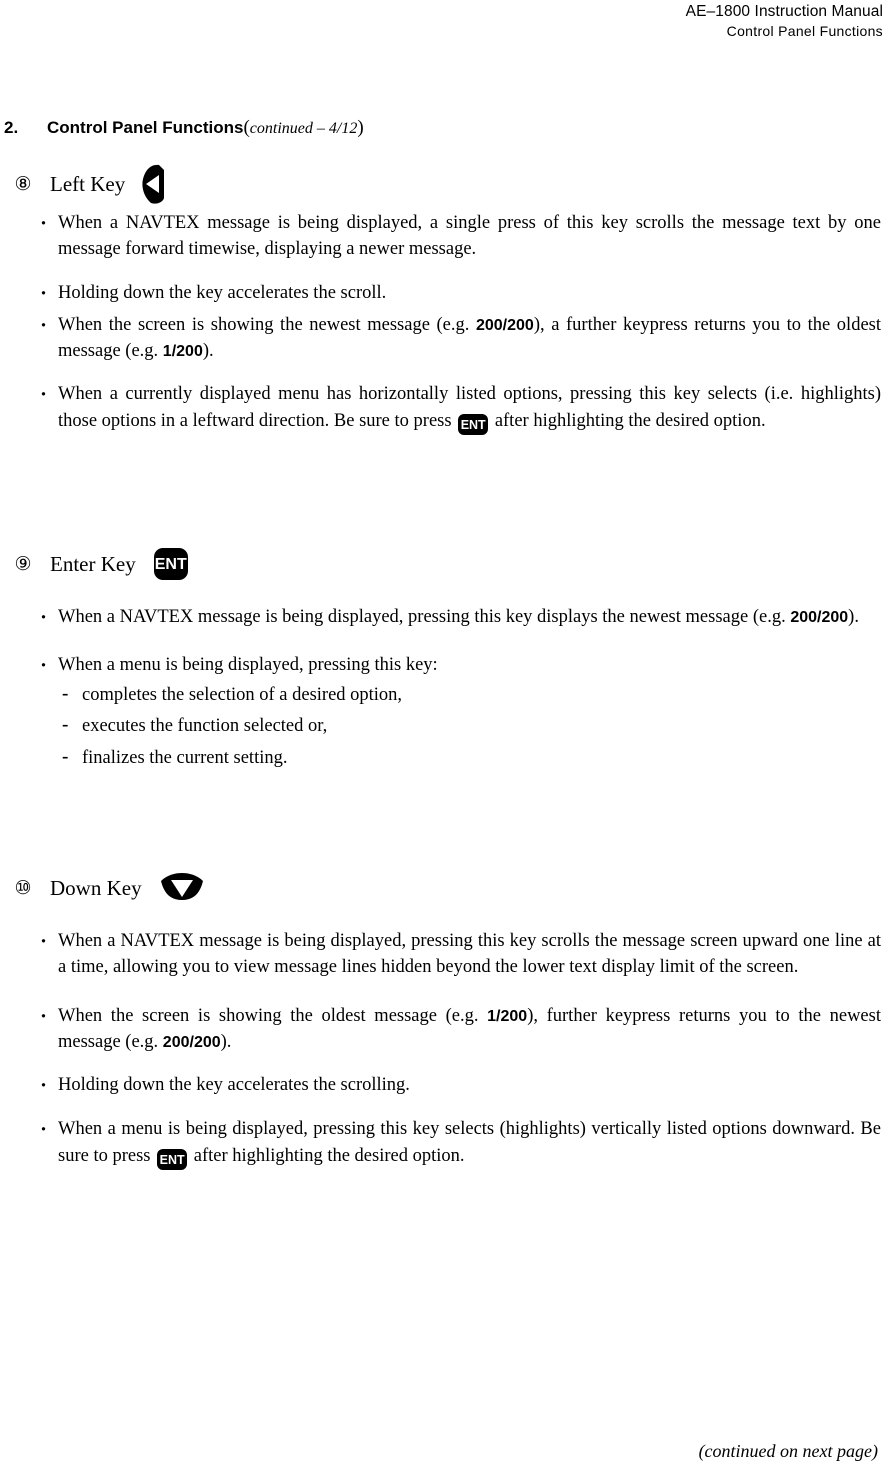  Describe the element at coordinates (788, 1451) in the screenshot. I see `footer-continued-note: (continued on next page)` at that location.